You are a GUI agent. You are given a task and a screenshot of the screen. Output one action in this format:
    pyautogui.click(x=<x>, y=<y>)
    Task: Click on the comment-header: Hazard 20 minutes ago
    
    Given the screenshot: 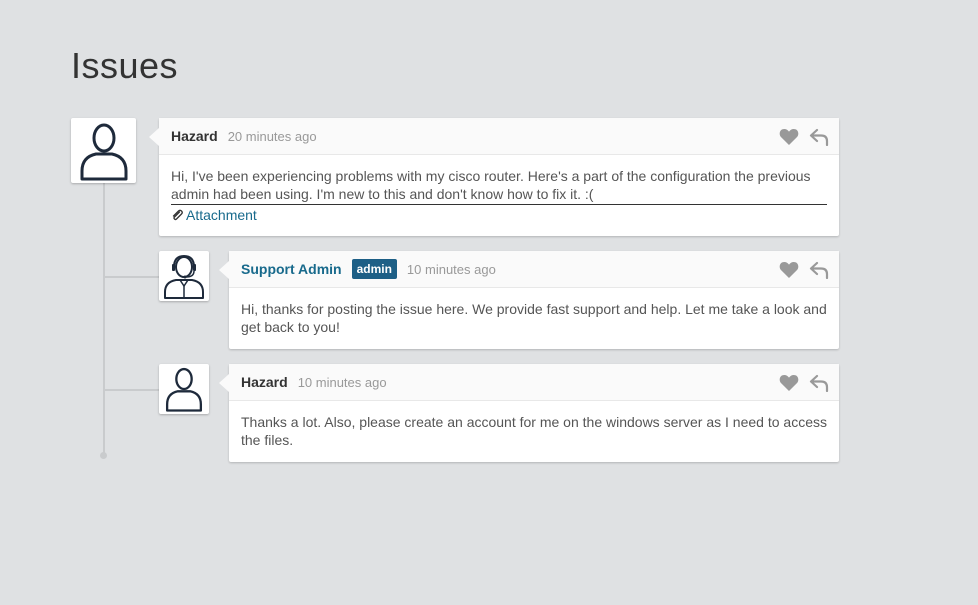 What is the action you would take?
    pyautogui.click(x=499, y=136)
    